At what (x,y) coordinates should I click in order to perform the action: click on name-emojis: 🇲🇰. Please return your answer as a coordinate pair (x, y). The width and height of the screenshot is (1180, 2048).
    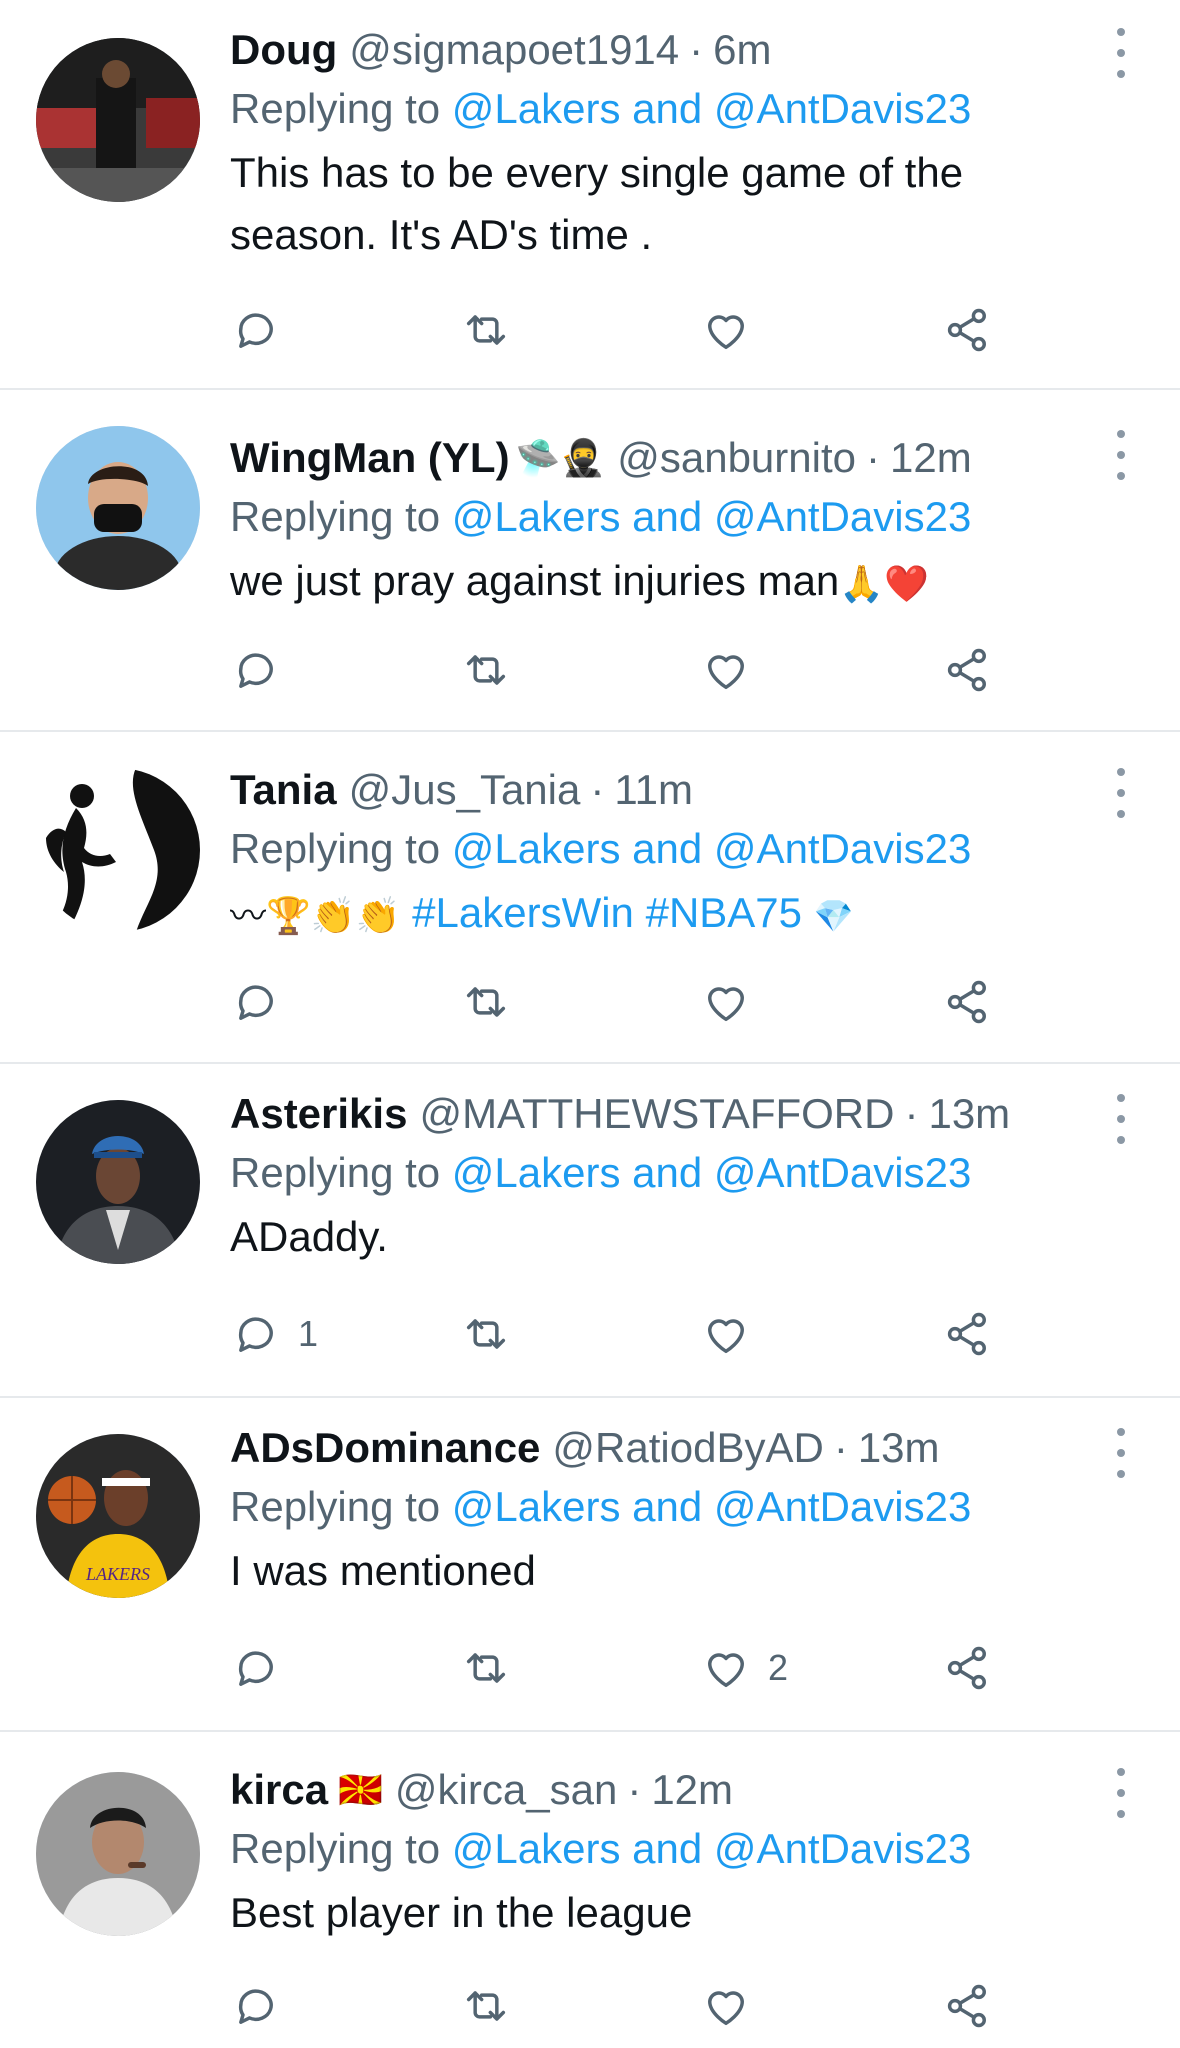
    Looking at the image, I should click on (360, 1789).